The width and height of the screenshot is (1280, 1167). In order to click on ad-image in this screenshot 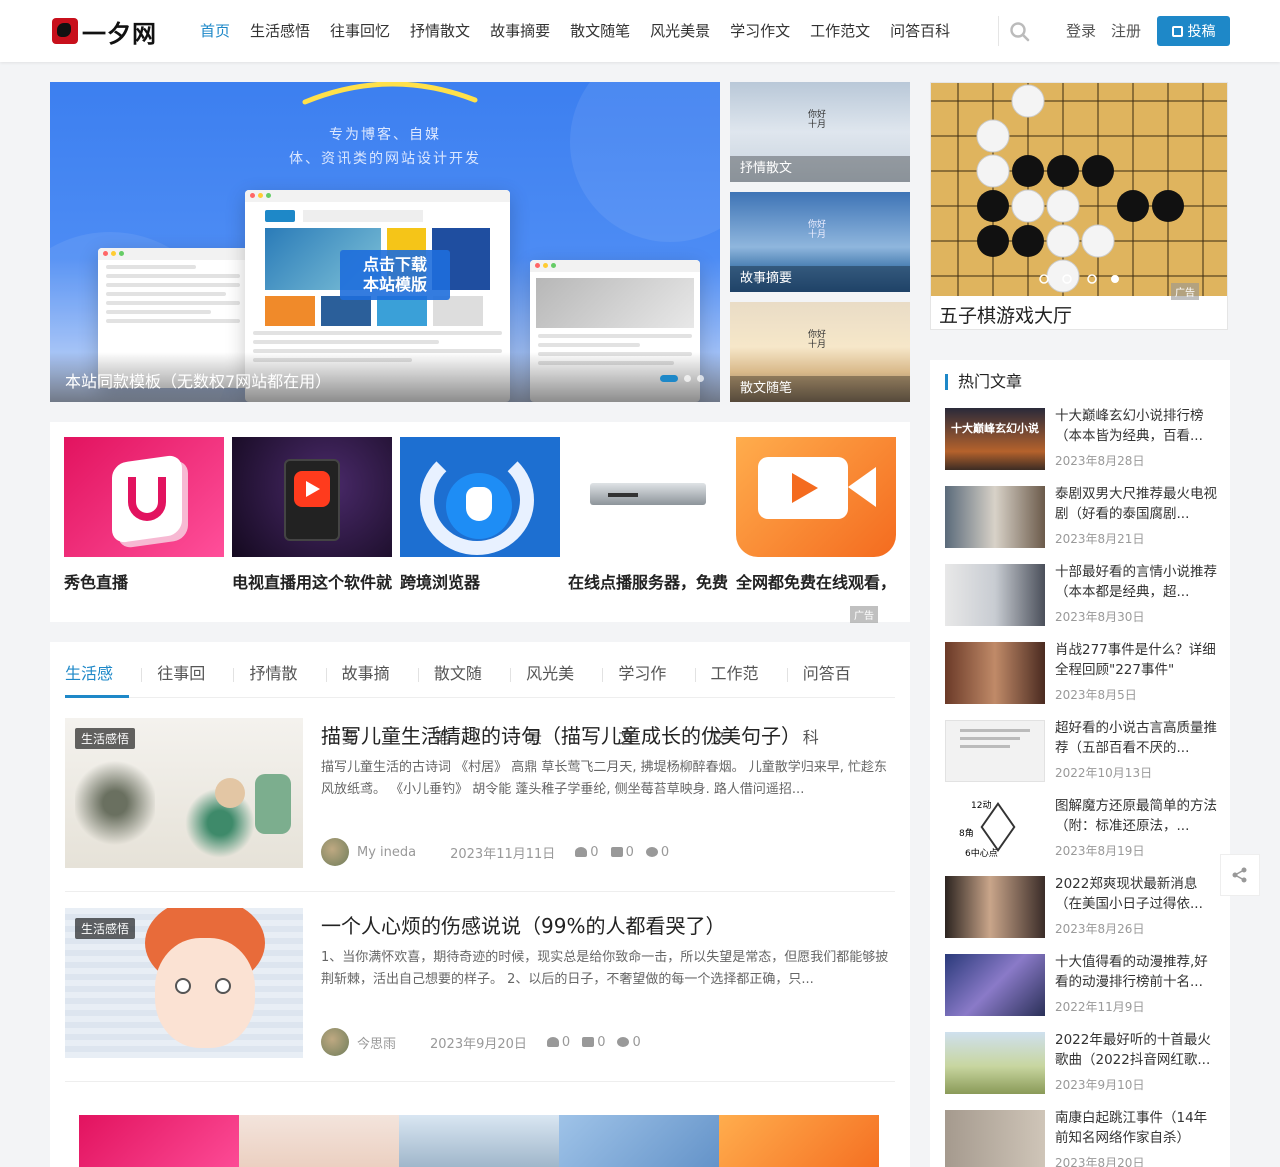, I will do `click(159, 1141)`.